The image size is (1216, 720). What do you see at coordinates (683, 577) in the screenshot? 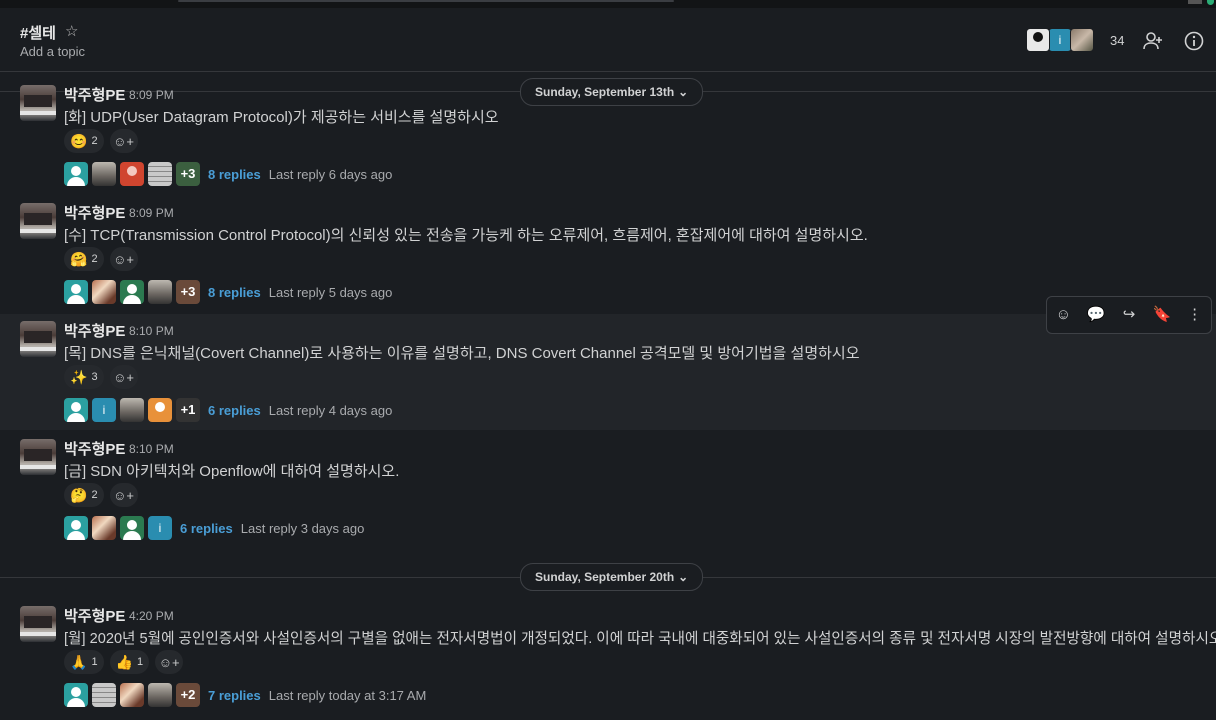
I see `chevron-down-icon: ⌄` at bounding box center [683, 577].